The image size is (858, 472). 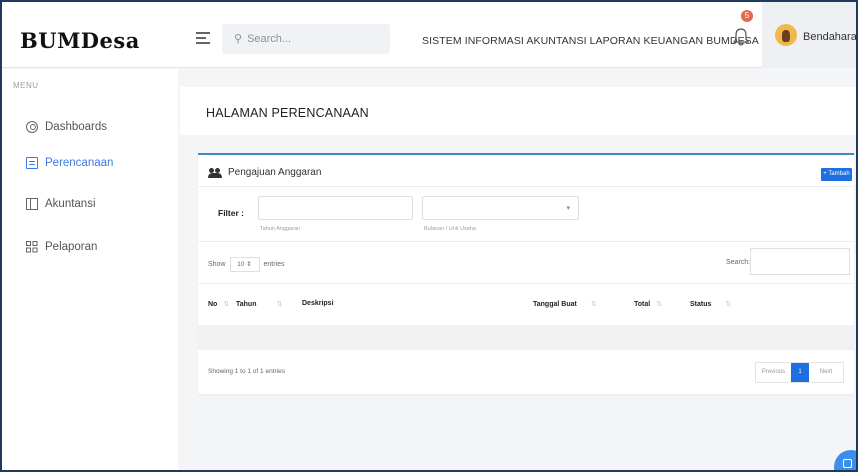 What do you see at coordinates (836, 174) in the screenshot?
I see `add-button: + Tambah` at bounding box center [836, 174].